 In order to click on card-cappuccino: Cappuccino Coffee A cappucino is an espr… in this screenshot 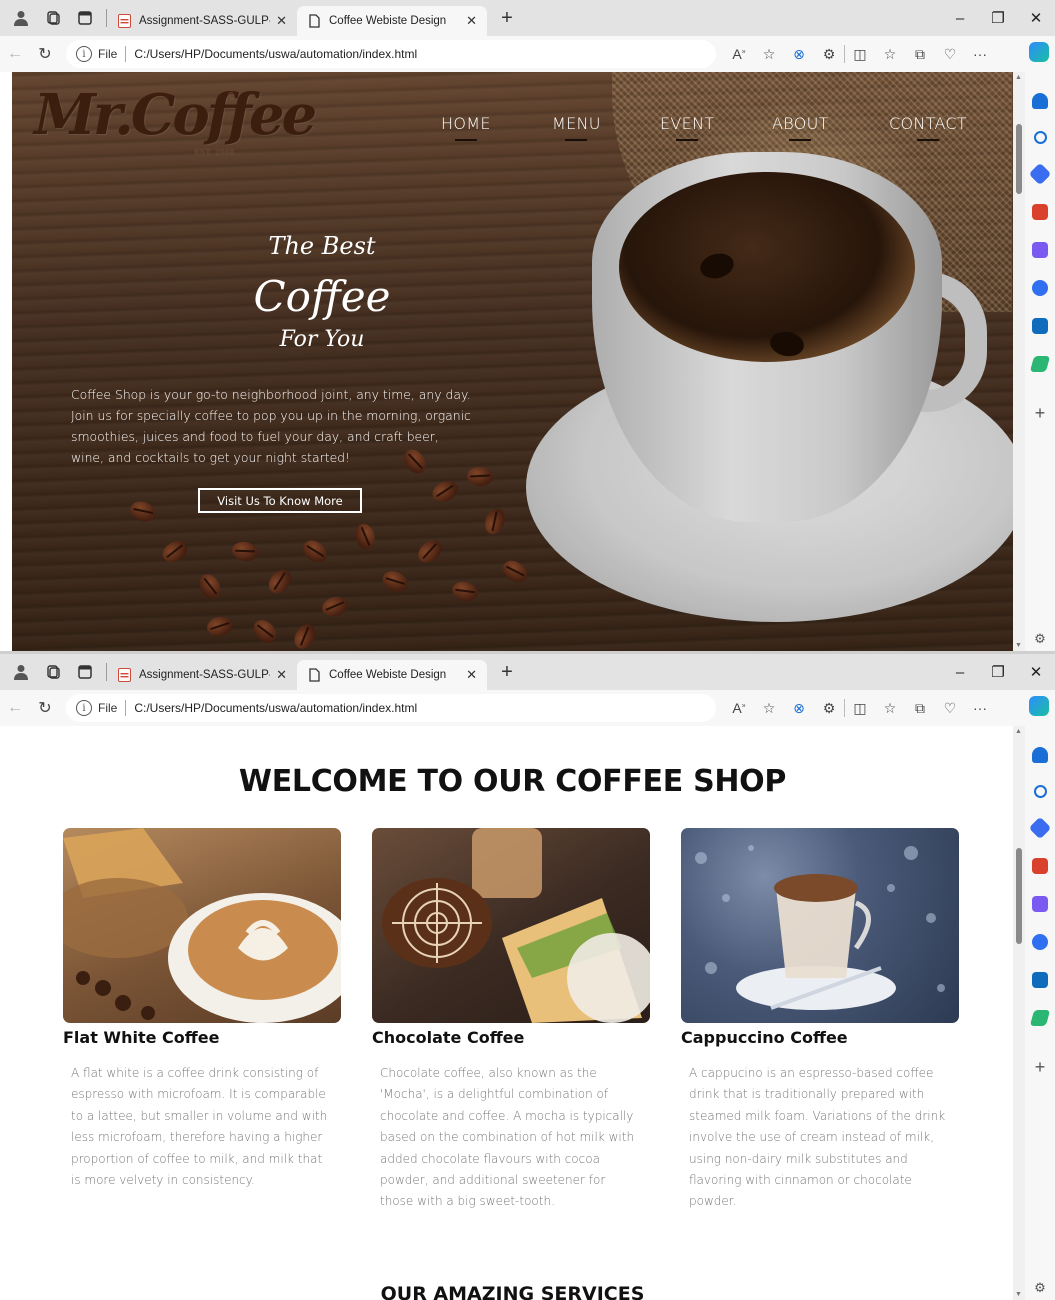, I will do `click(820, 1020)`.